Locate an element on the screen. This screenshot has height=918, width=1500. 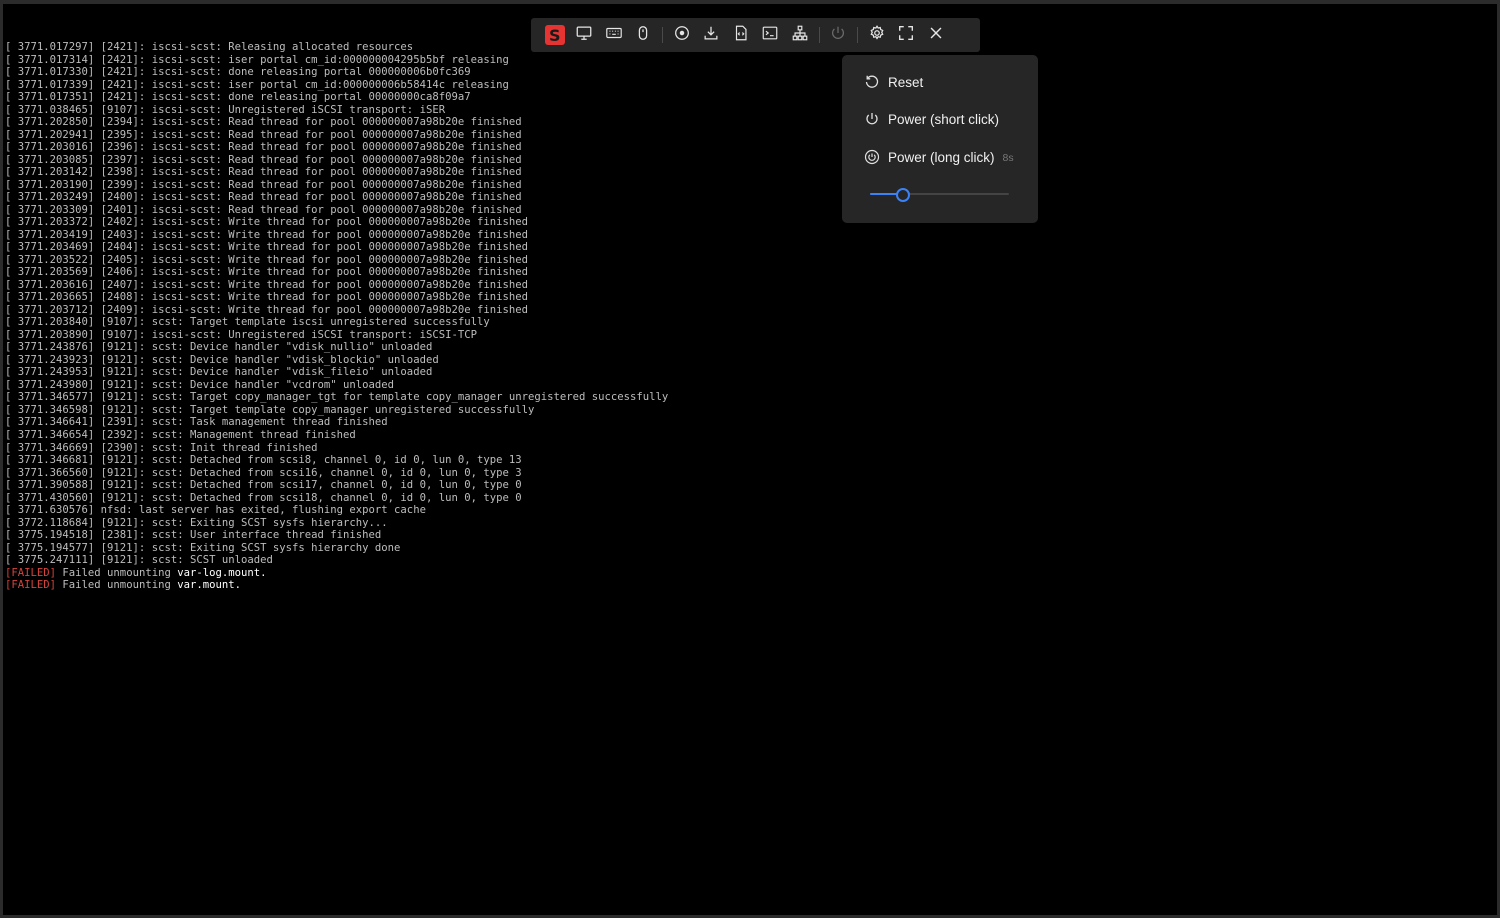
console-failed-unit: var.mount is located at coordinates (206, 585).